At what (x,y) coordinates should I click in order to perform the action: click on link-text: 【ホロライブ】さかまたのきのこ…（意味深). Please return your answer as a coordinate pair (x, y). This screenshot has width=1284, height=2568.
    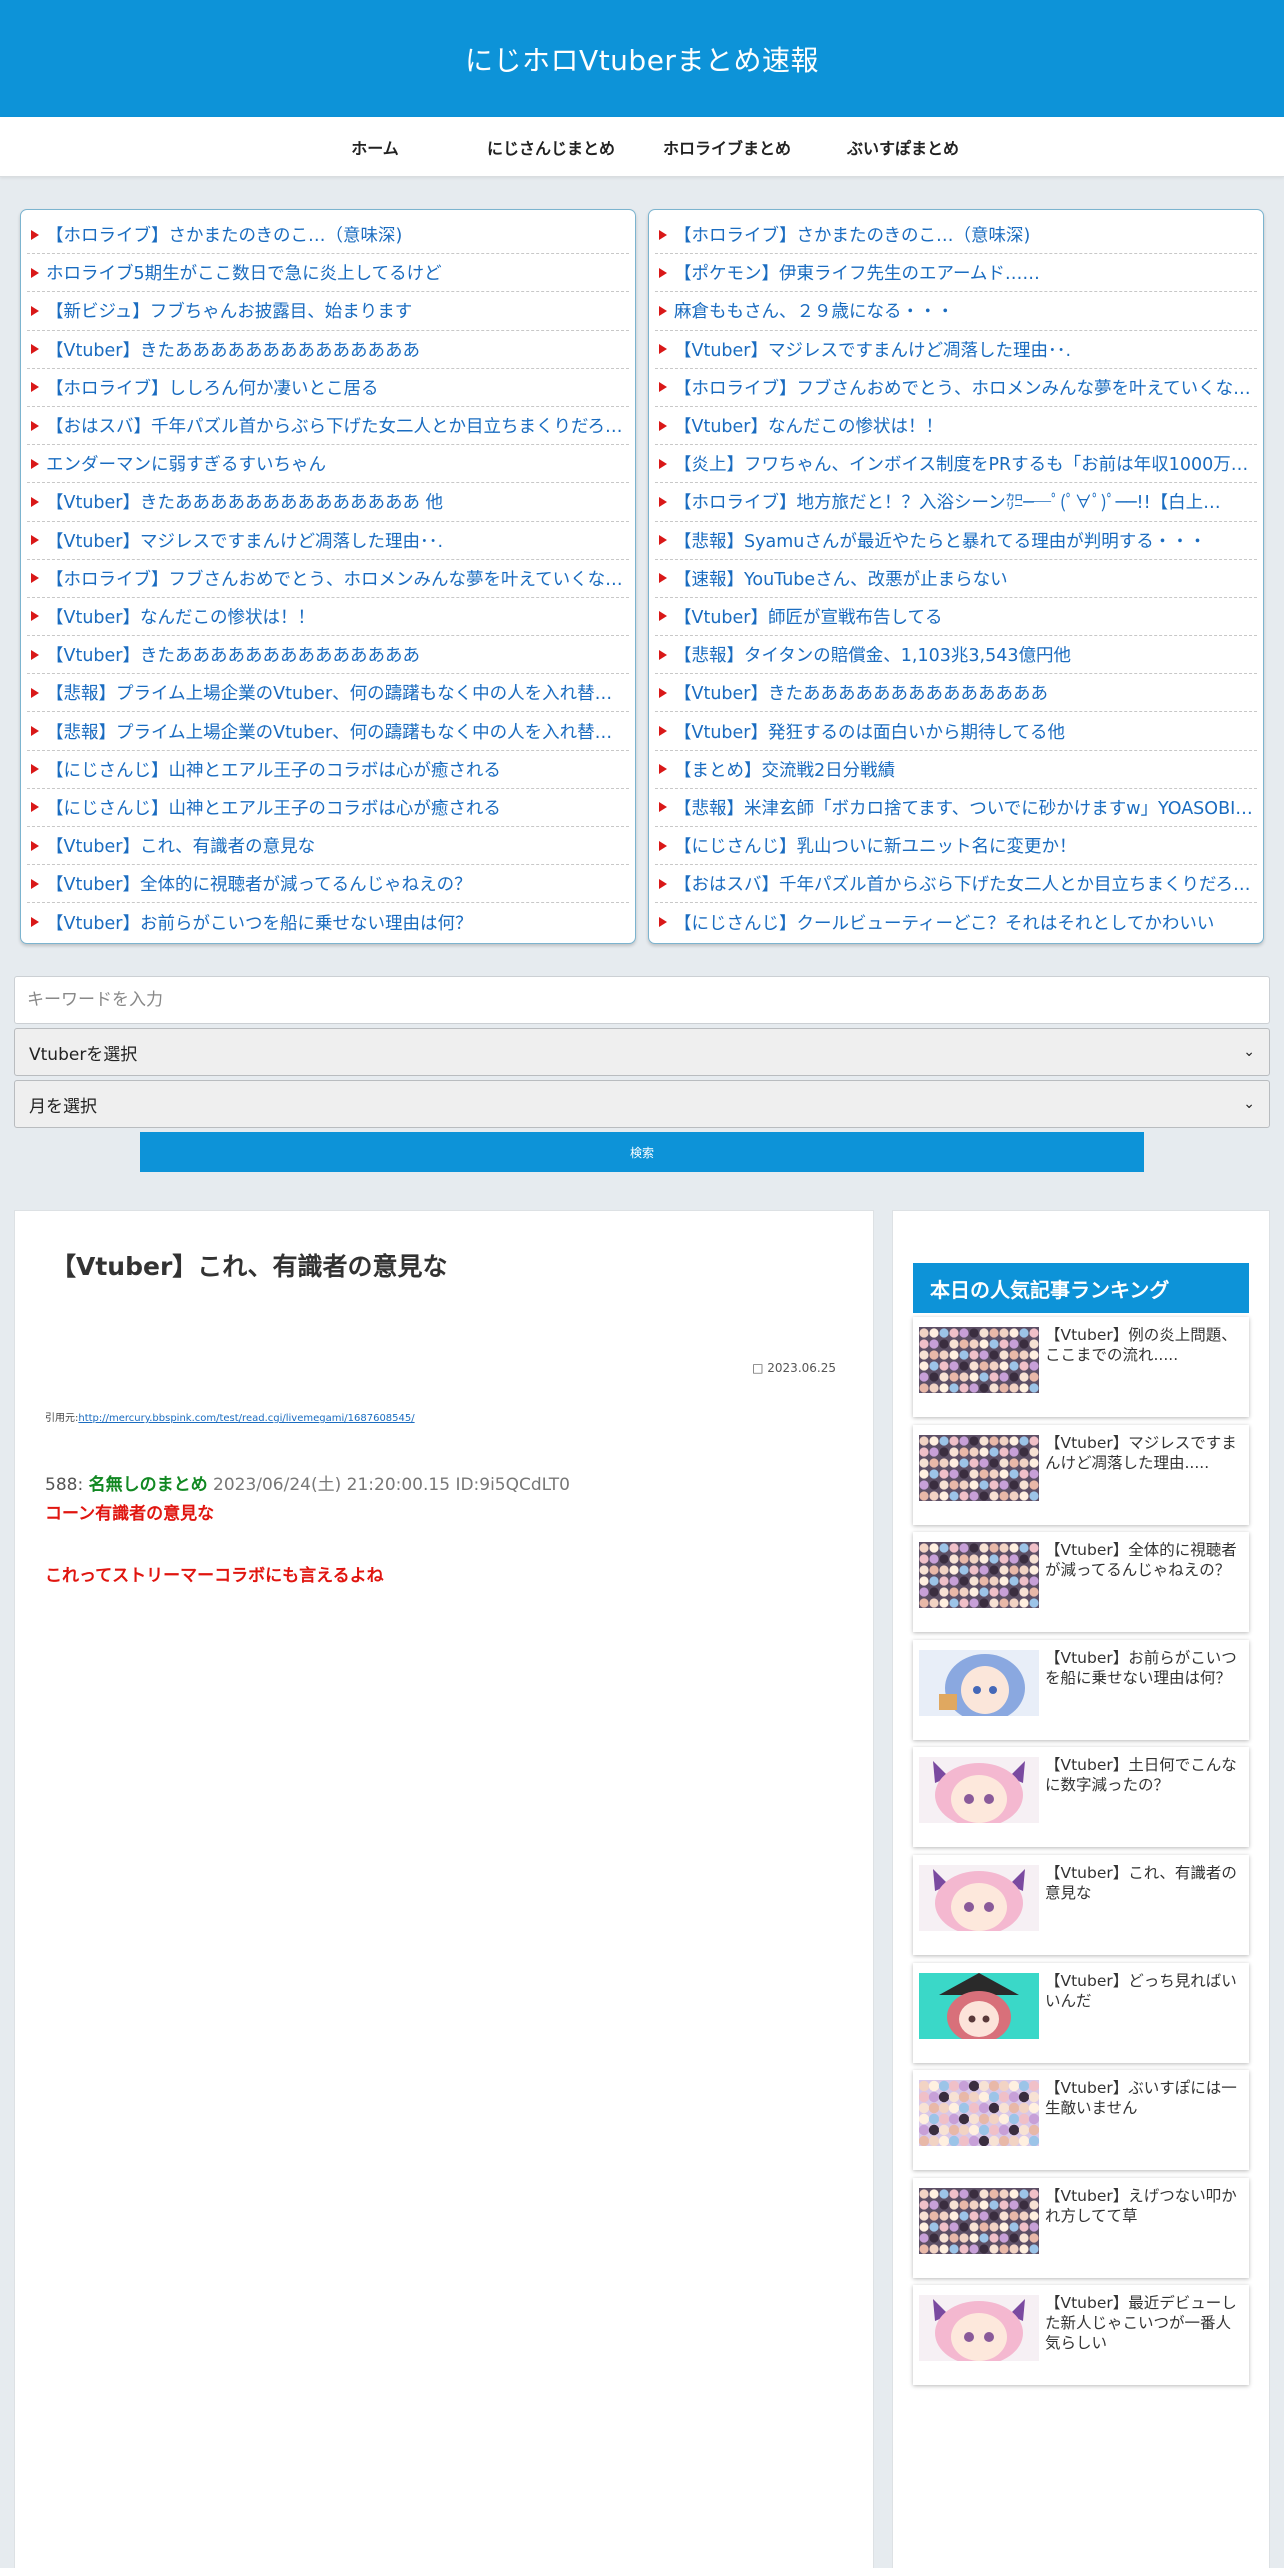
    Looking at the image, I should click on (224, 236).